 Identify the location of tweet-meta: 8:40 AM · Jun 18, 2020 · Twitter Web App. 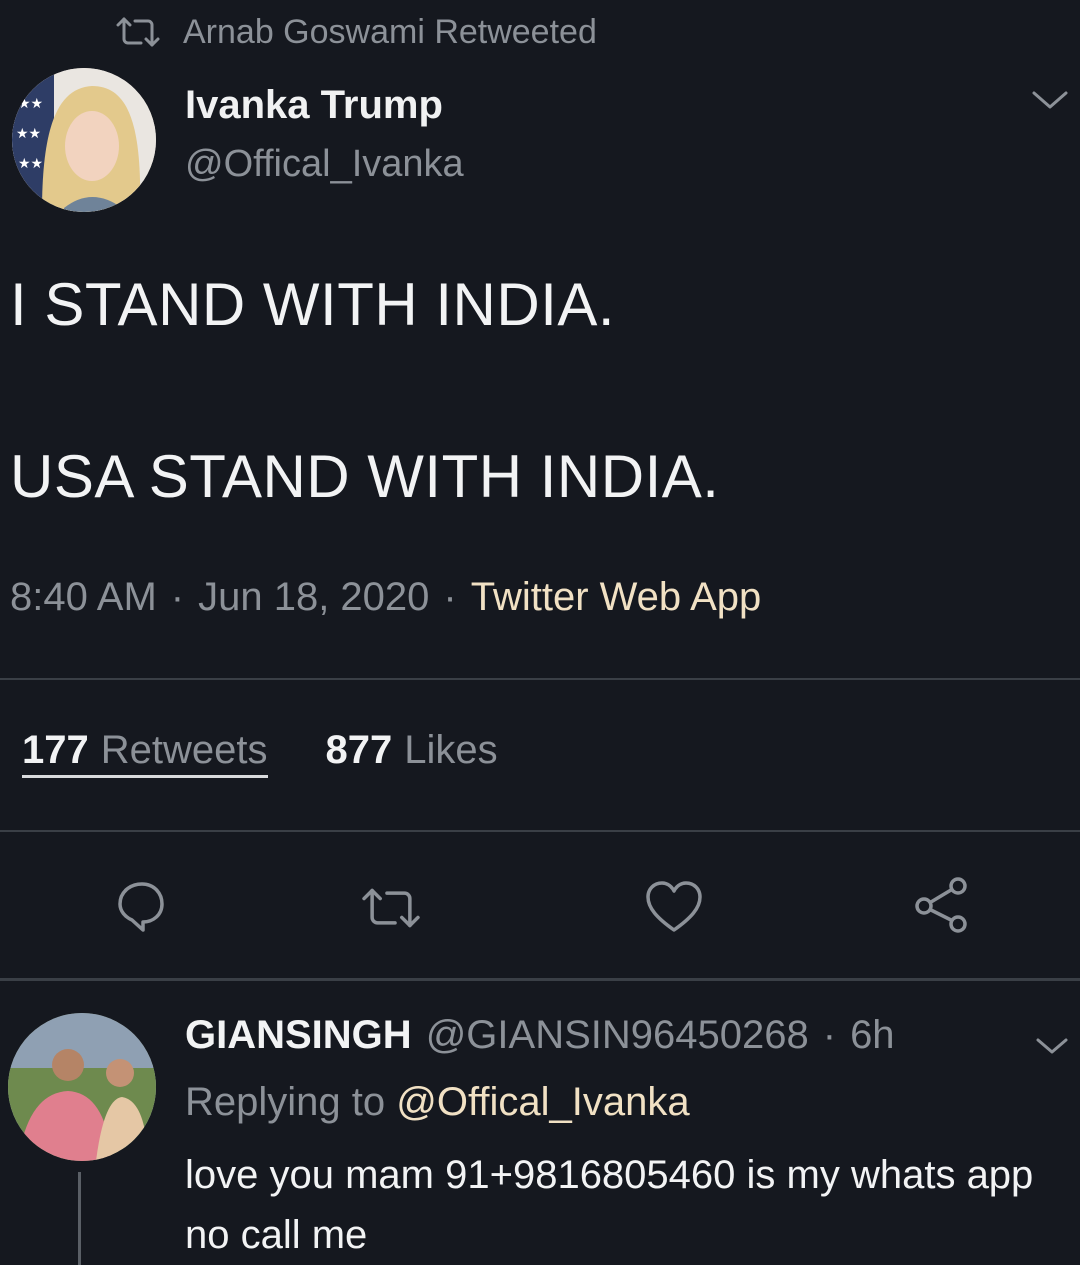
(385, 597).